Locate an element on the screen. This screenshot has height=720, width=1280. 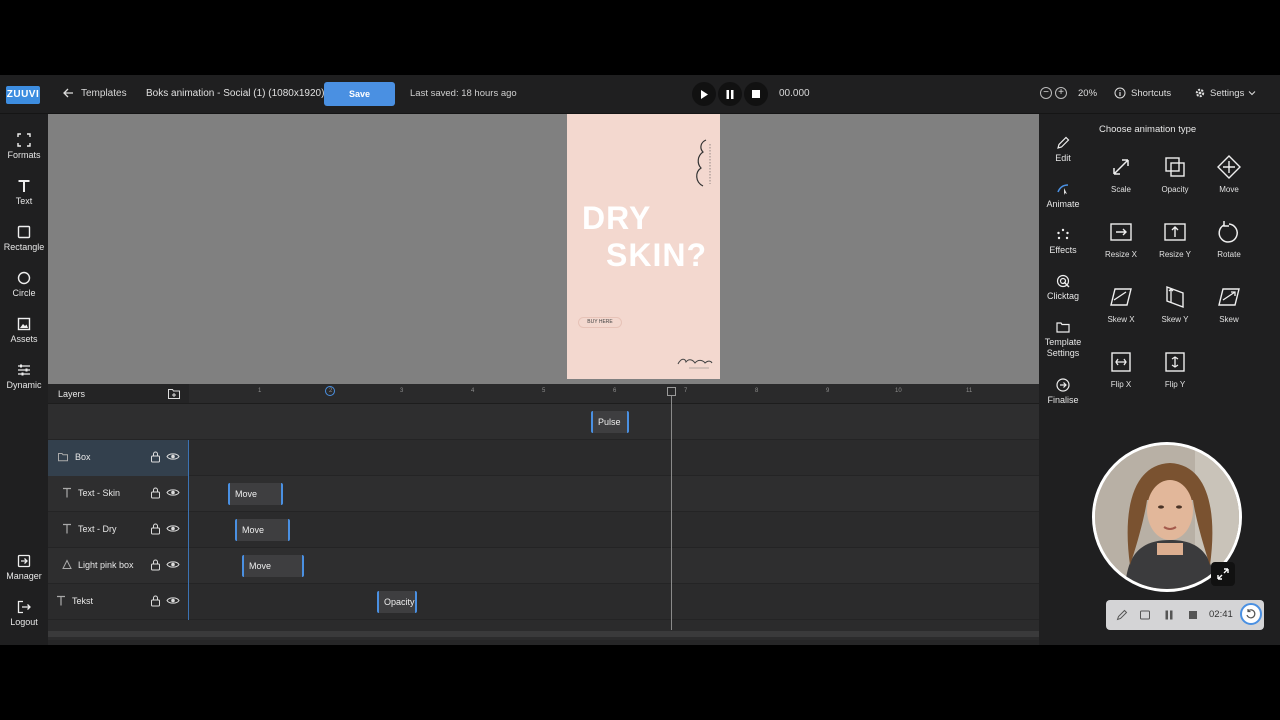
timeline-scrollbar is located at coordinates (543, 634).